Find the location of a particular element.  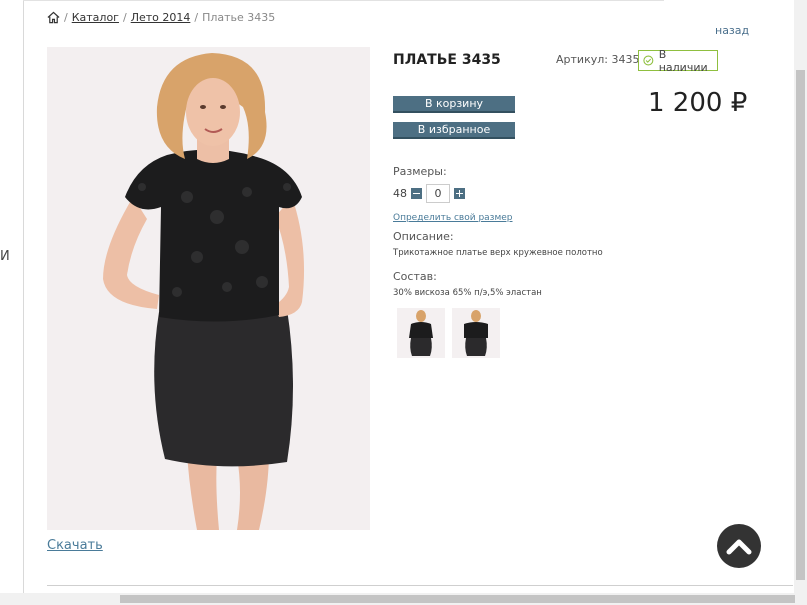

add-to-cart-button: В корзину is located at coordinates (454, 104).